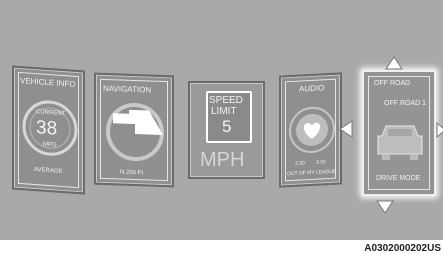 The image size is (443, 254). I want to click on time-elapsed: 3.30, so click(300, 163).